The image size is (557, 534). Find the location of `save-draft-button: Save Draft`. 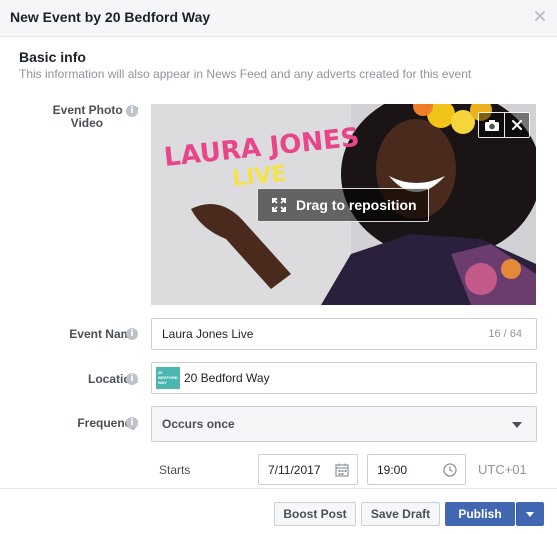

save-draft-button: Save Draft is located at coordinates (400, 514).